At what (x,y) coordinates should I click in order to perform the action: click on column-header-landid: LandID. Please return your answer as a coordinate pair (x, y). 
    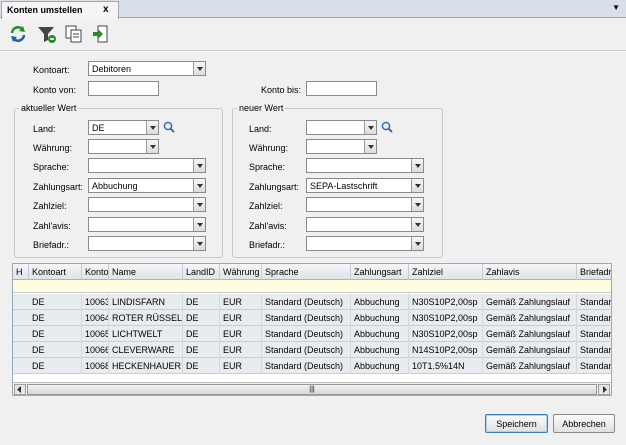
    Looking at the image, I should click on (201, 272).